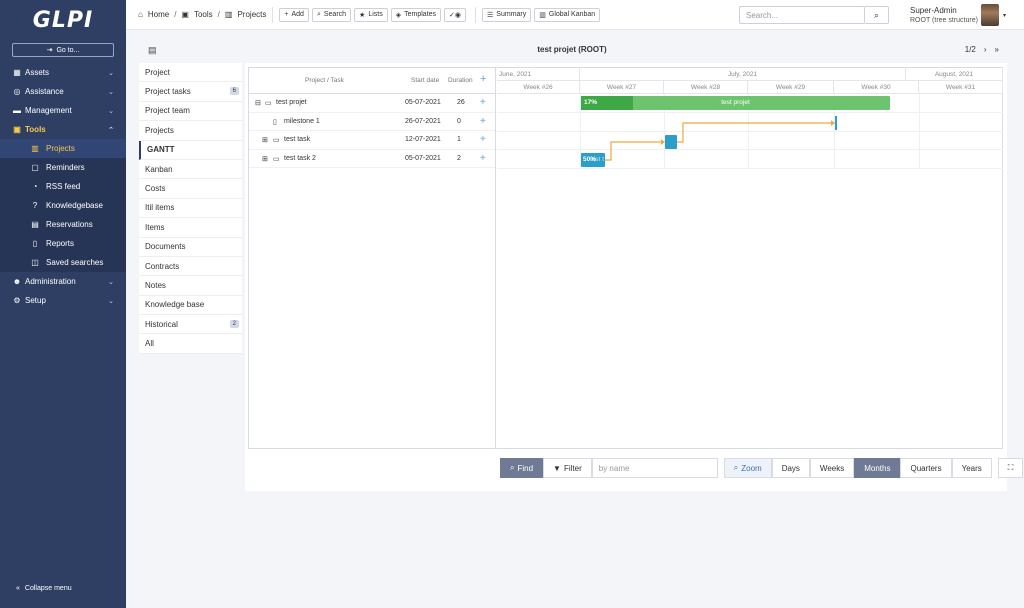 The width and height of the screenshot is (1024, 608). Describe the element at coordinates (190, 228) in the screenshot. I see `tab-items: Items` at that location.